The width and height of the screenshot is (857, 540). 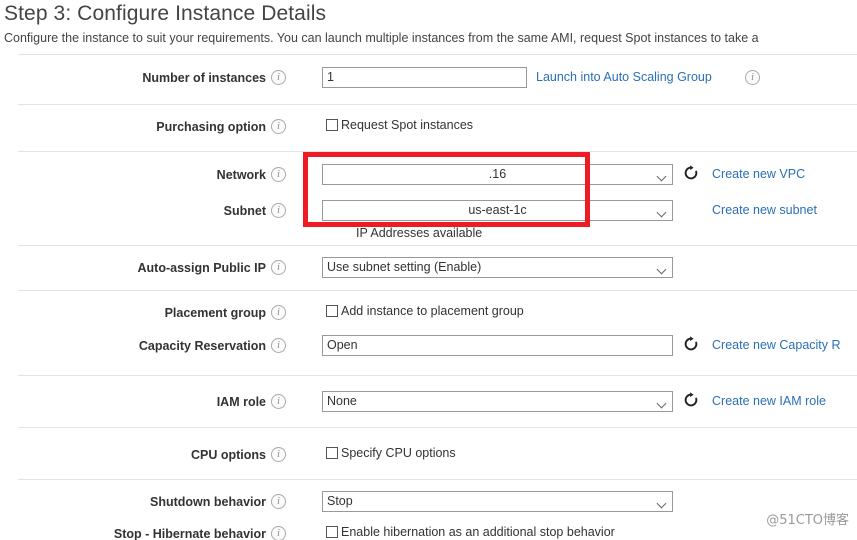 What do you see at coordinates (497, 267) in the screenshot?
I see `auto-assign-public-ip-select: Use subnet setting (Enable)` at bounding box center [497, 267].